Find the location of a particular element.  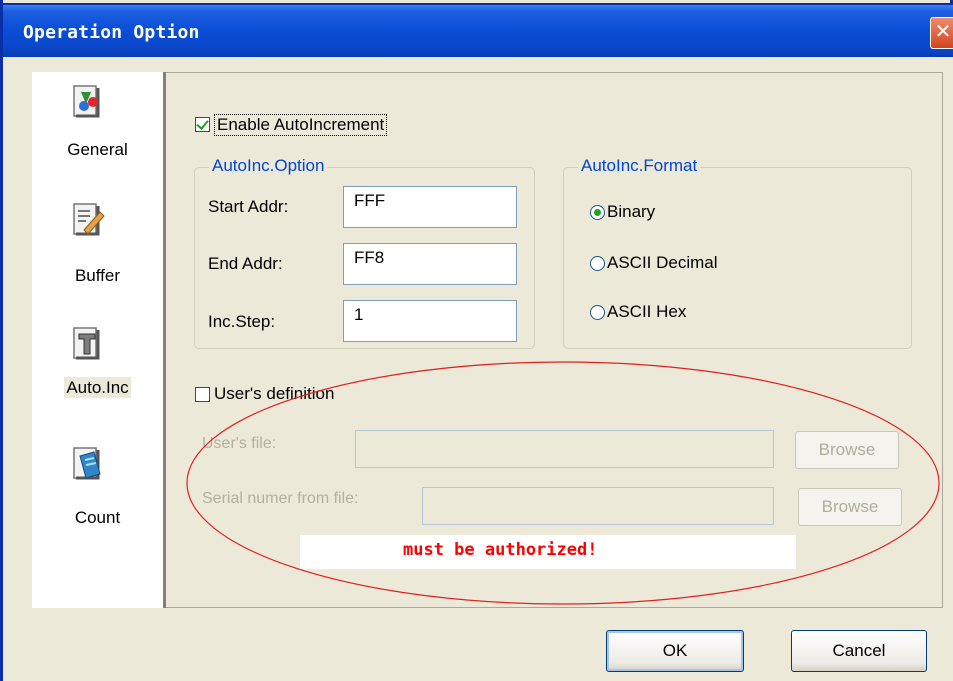

sidebar-item-label: Buffer is located at coordinates (97, 275).